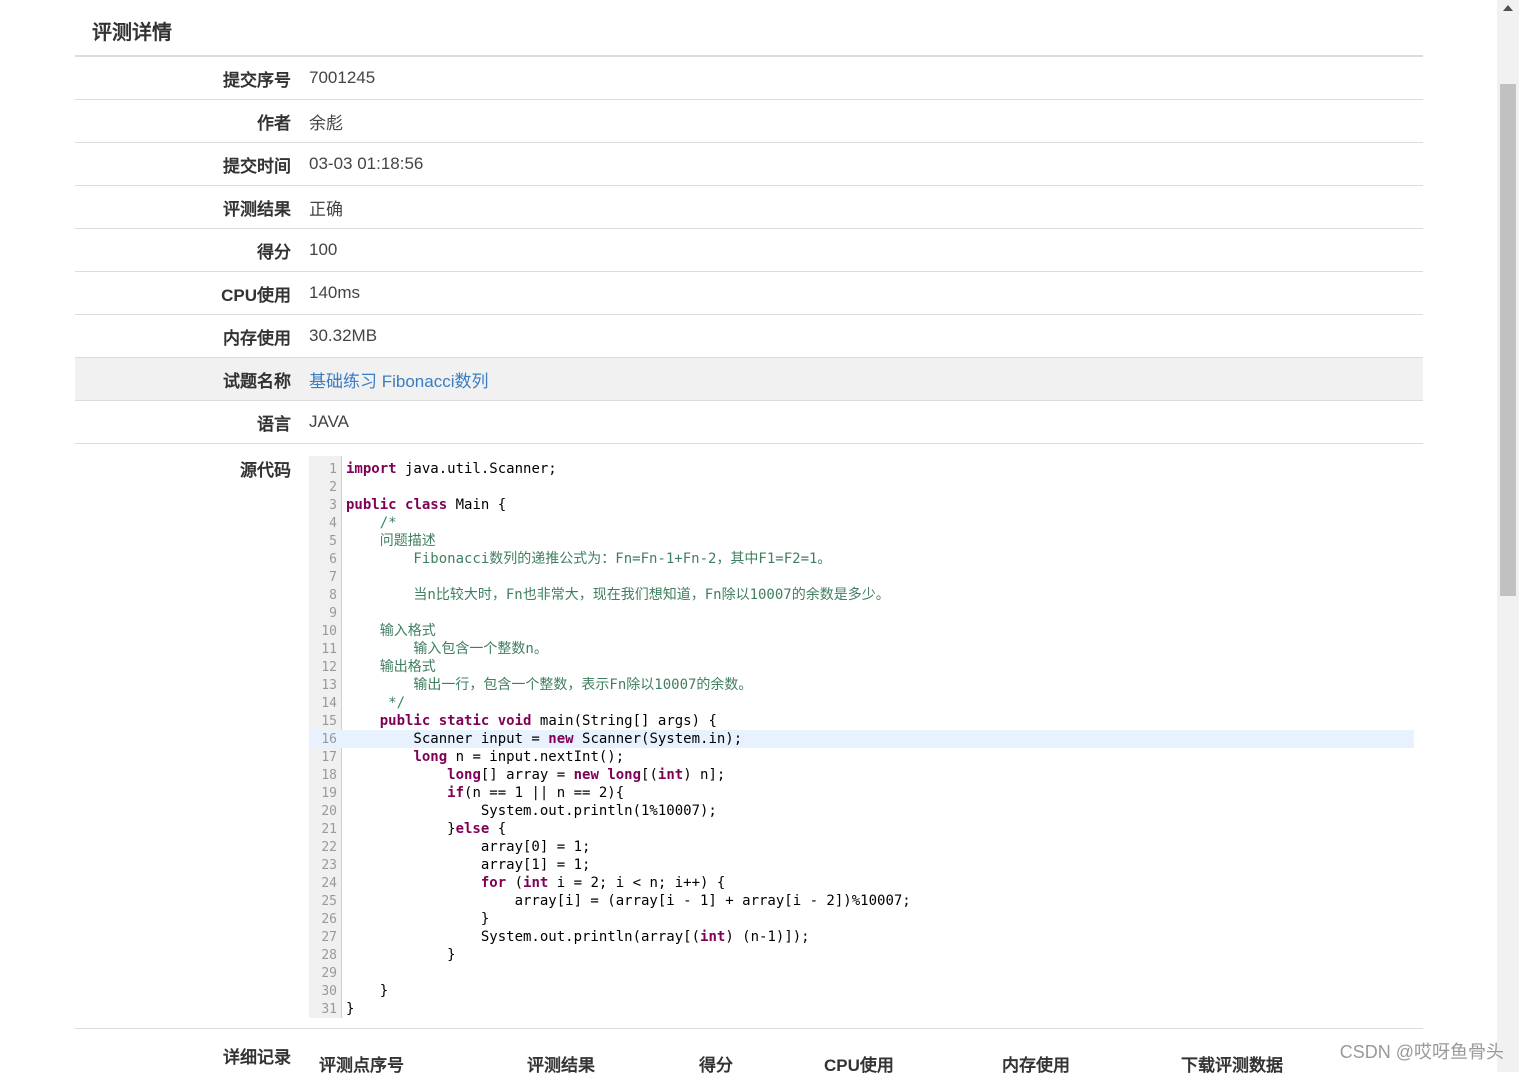  Describe the element at coordinates (716, 1065) in the screenshot. I see `detail-column-header: 得分` at that location.